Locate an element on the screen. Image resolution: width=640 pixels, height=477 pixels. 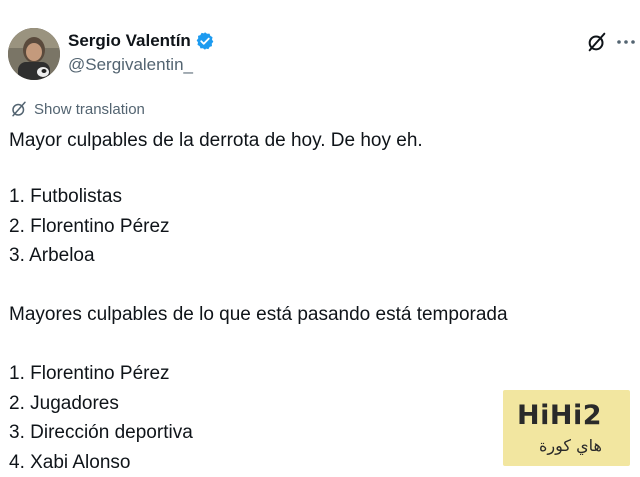
watermark-logo-text: HiHi2 is located at coordinates (559, 415).